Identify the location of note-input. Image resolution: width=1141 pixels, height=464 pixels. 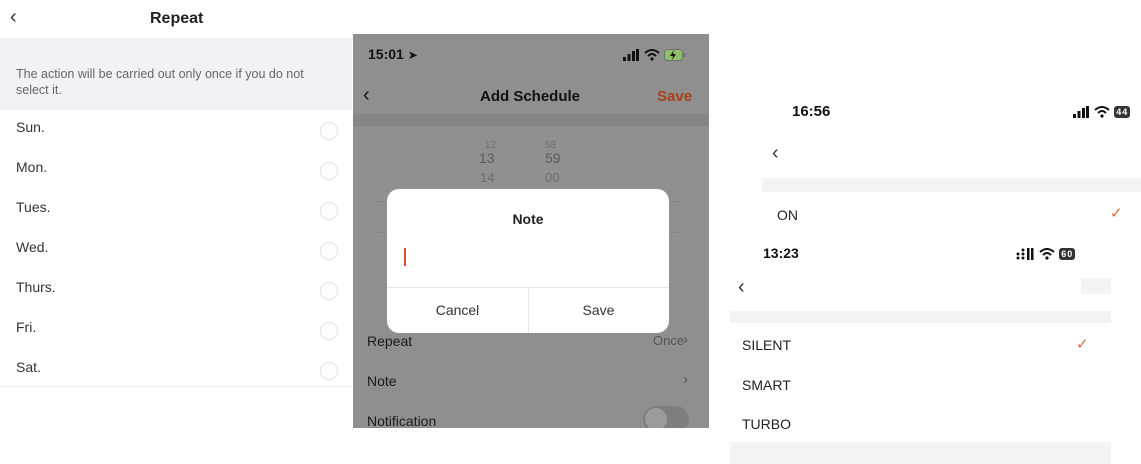
(528, 258).